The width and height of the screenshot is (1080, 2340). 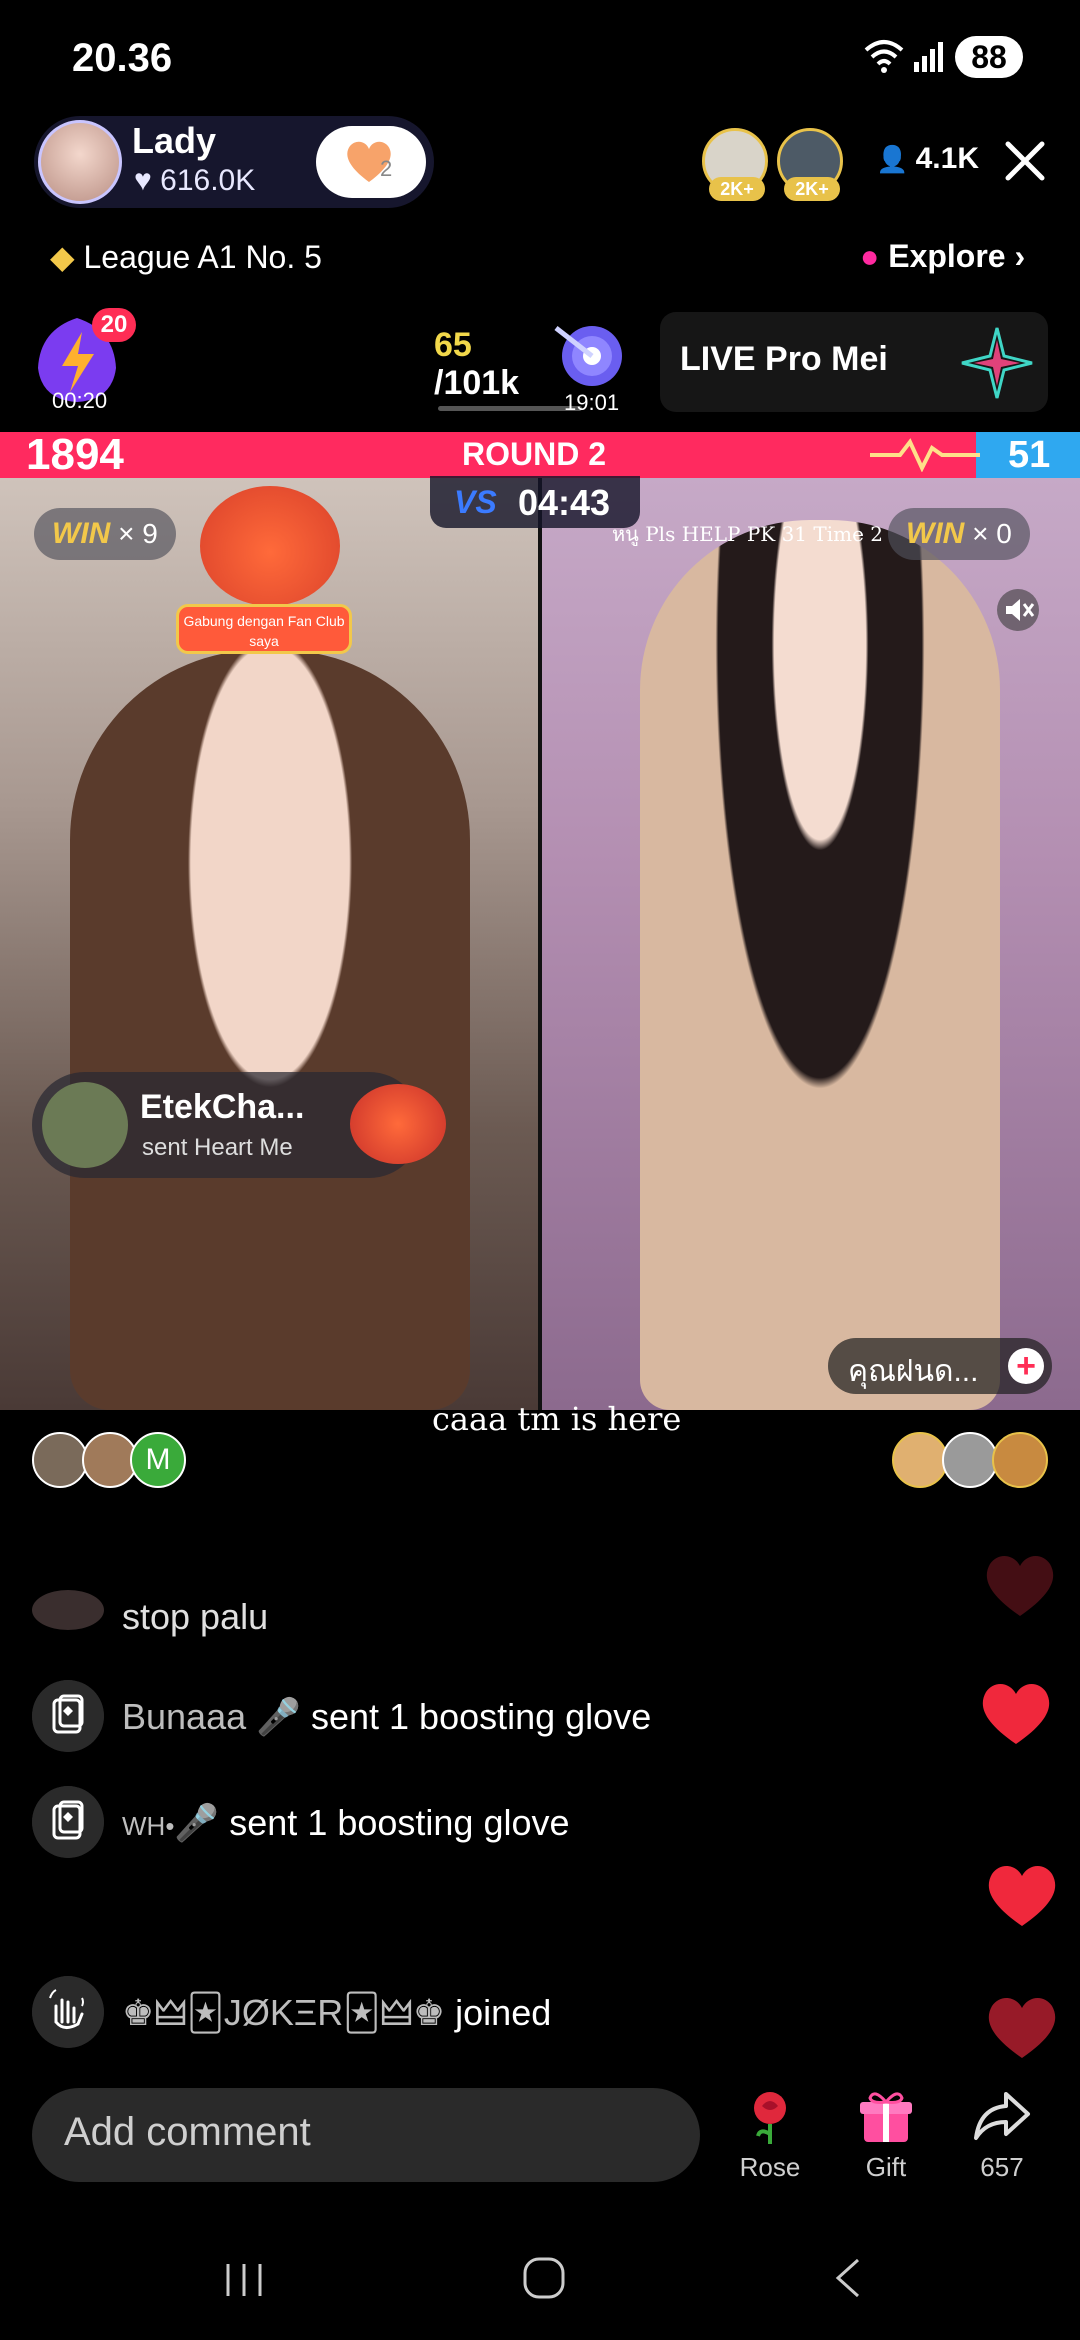 What do you see at coordinates (886, 2117) in the screenshot?
I see `gift-icon` at bounding box center [886, 2117].